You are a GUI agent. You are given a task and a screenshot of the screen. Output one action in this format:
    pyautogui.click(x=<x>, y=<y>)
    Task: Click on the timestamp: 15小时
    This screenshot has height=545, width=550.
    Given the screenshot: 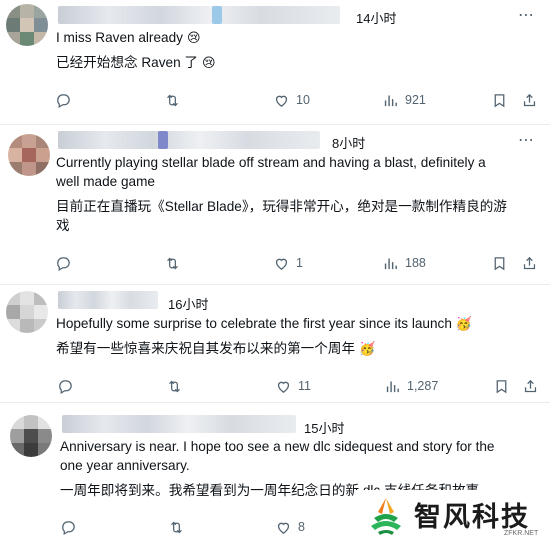 What is the action you would take?
    pyautogui.click(x=324, y=427)
    